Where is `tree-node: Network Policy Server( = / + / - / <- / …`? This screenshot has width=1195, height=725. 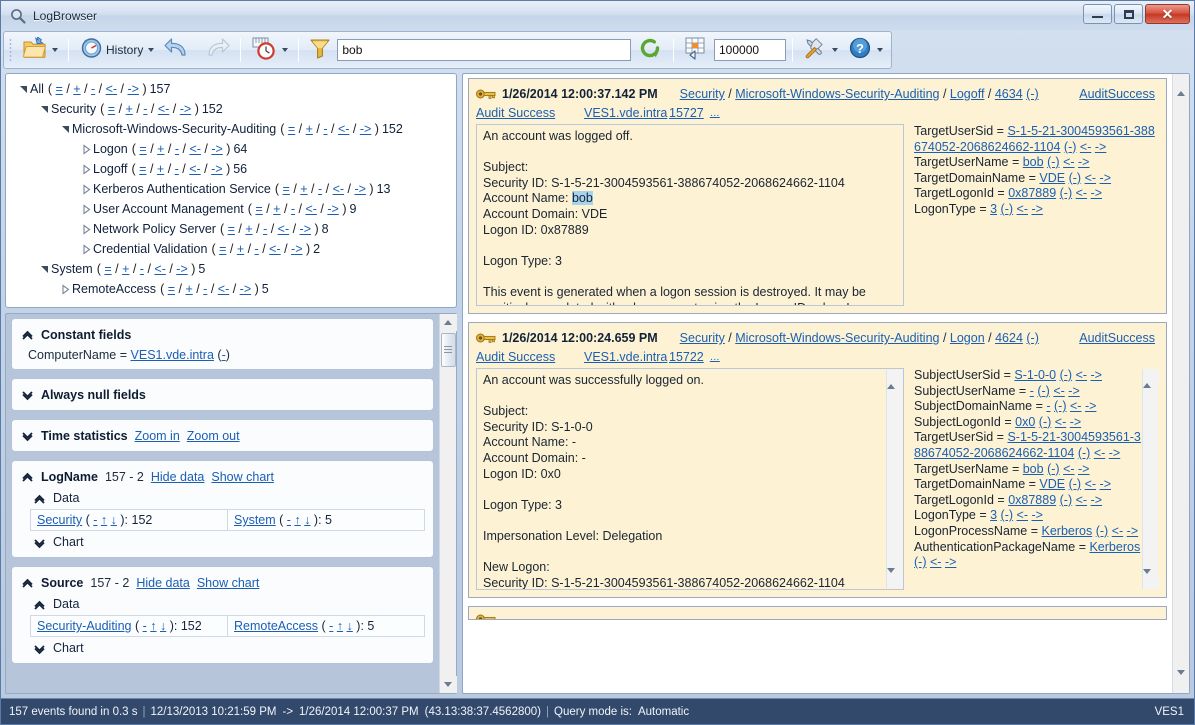
tree-node: Network Policy Server( = / + / - / <- / … is located at coordinates (231, 229).